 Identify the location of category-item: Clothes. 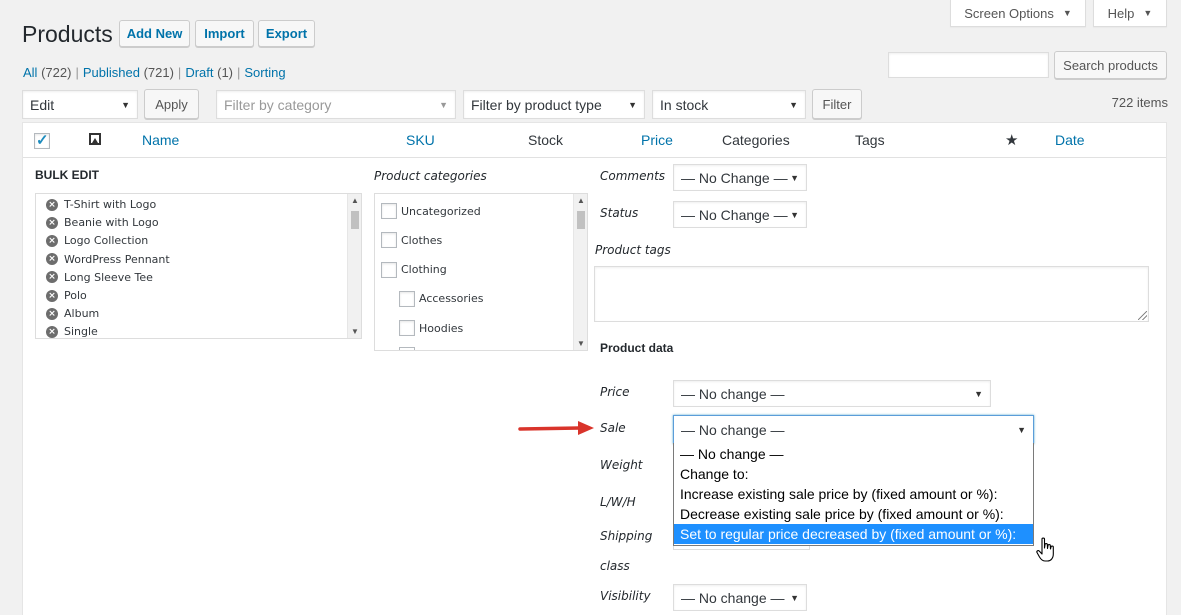
(412, 240).